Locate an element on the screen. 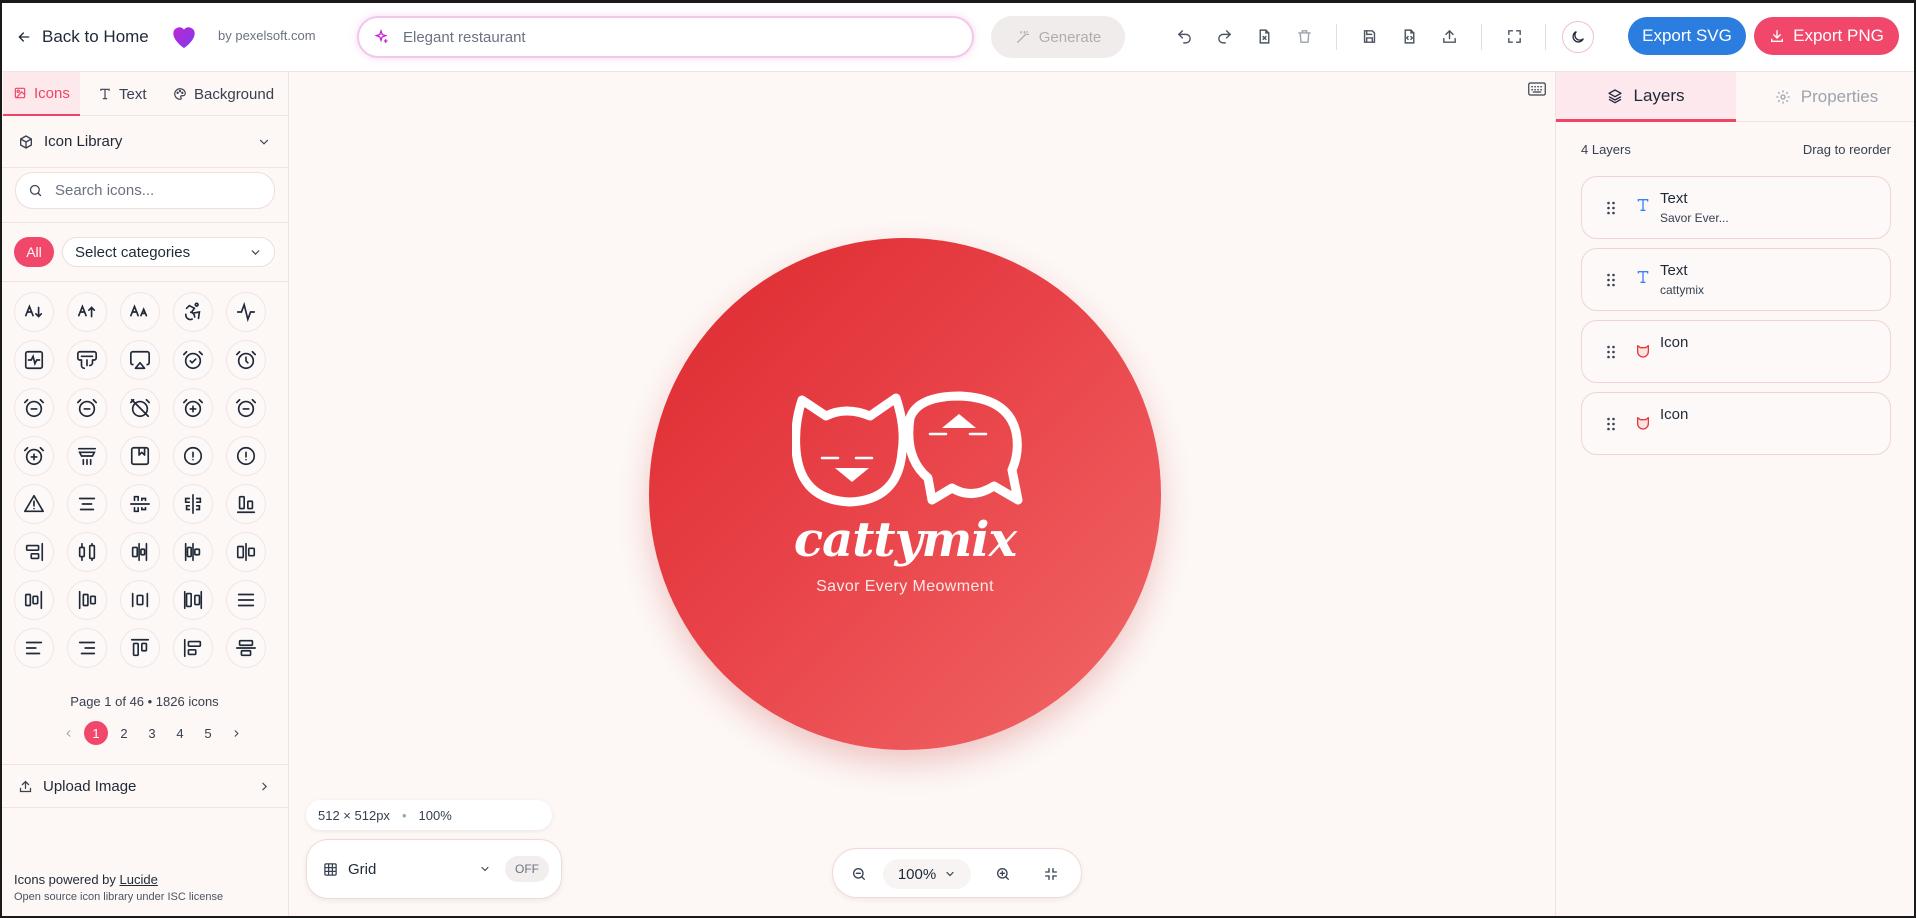 The height and width of the screenshot is (918, 1916). upload-button is located at coordinates (1449, 36).